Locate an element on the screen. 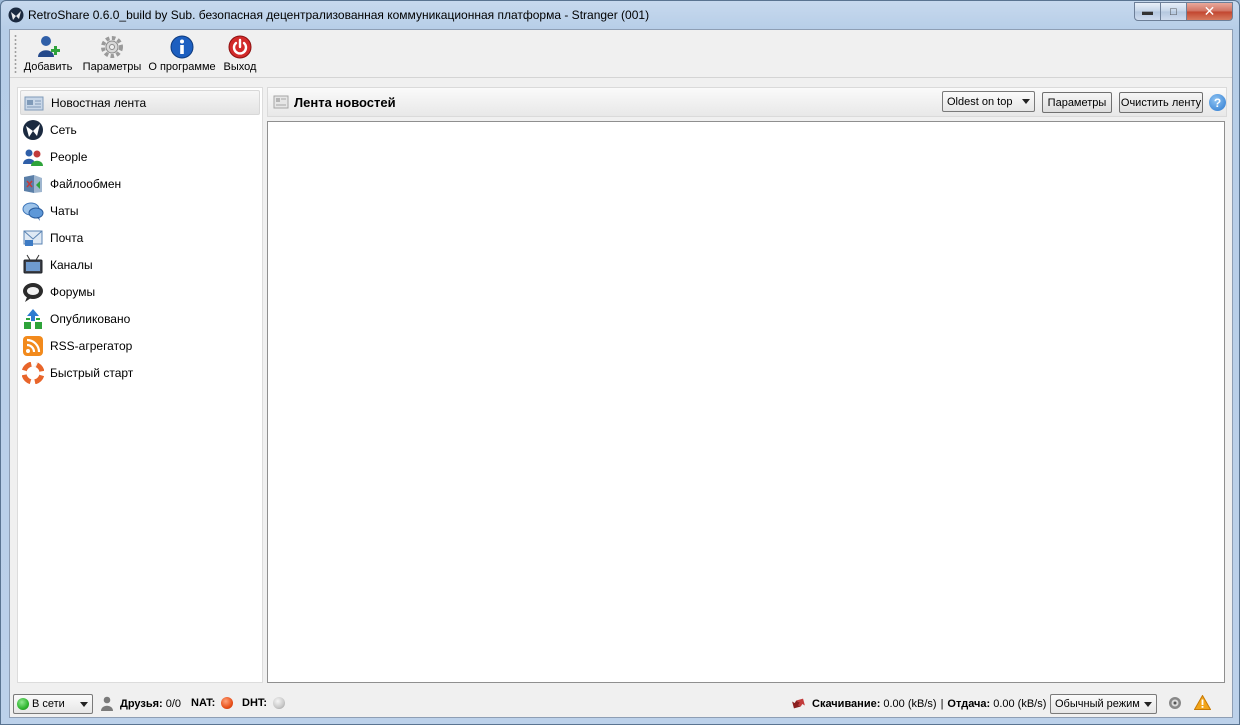 The width and height of the screenshot is (1240, 725). sidebar-item-rss: RSS-агрегатор is located at coordinates (140, 345).